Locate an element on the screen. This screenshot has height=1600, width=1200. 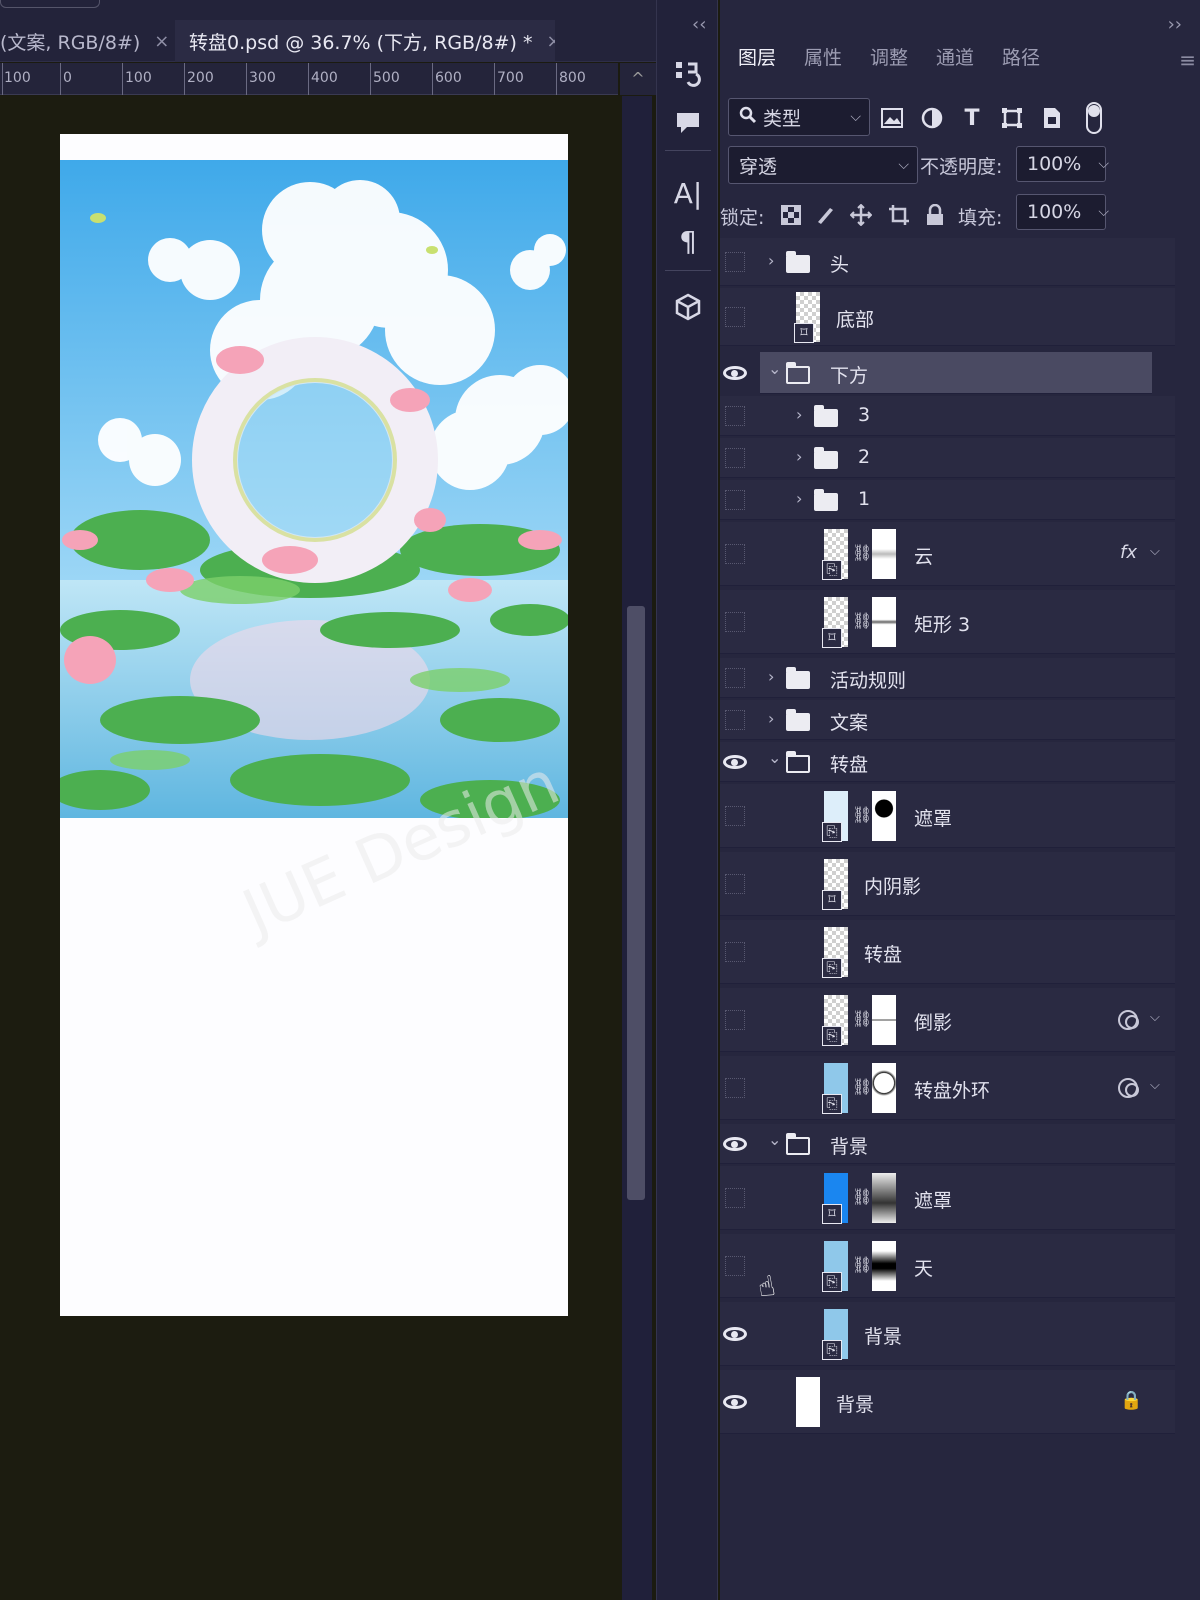
type-filter-icon: T is located at coordinates (972, 118).